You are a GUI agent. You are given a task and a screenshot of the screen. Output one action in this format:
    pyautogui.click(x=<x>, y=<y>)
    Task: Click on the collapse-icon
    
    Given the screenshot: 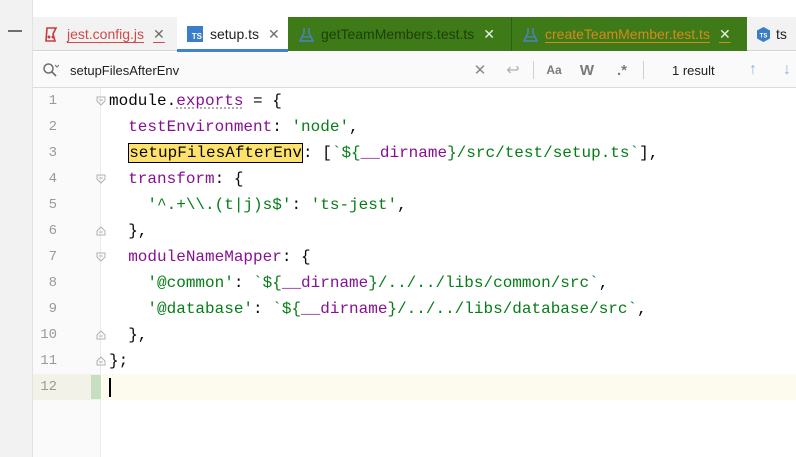 What is the action you would take?
    pyautogui.click(x=15, y=31)
    